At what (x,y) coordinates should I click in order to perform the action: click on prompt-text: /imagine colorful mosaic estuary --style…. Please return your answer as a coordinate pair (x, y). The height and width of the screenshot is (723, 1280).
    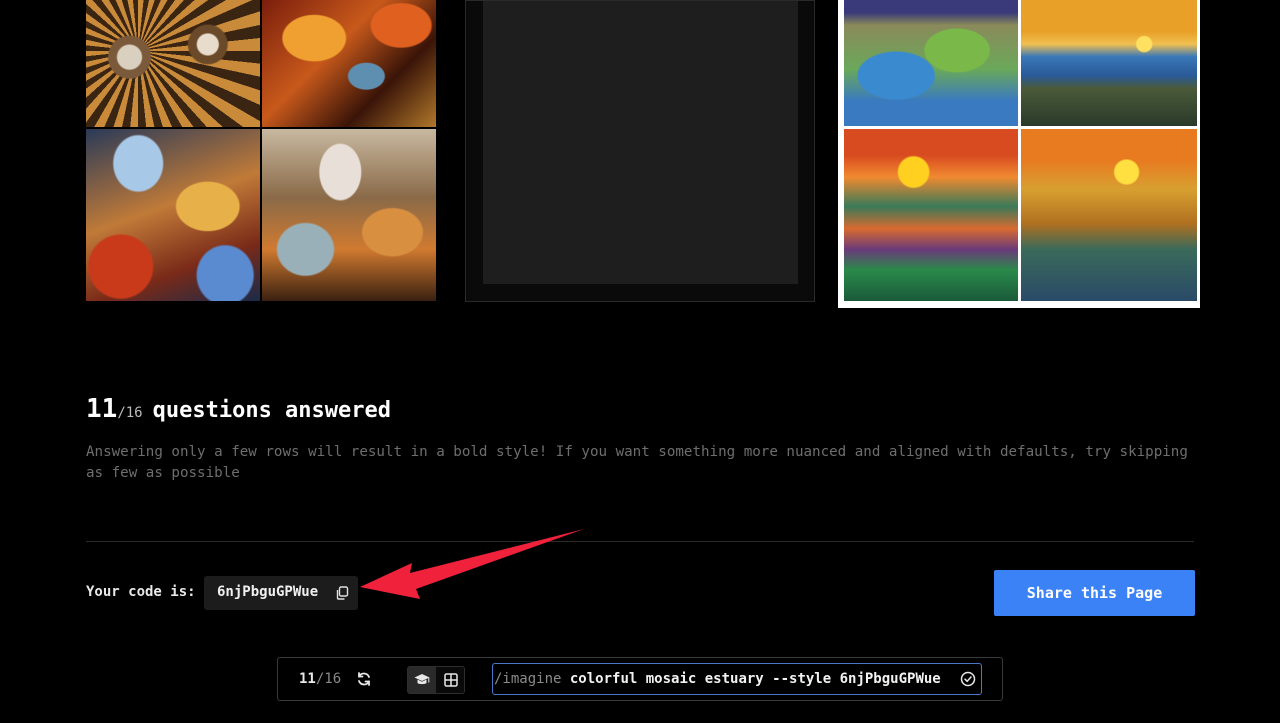
    Looking at the image, I should click on (717, 679).